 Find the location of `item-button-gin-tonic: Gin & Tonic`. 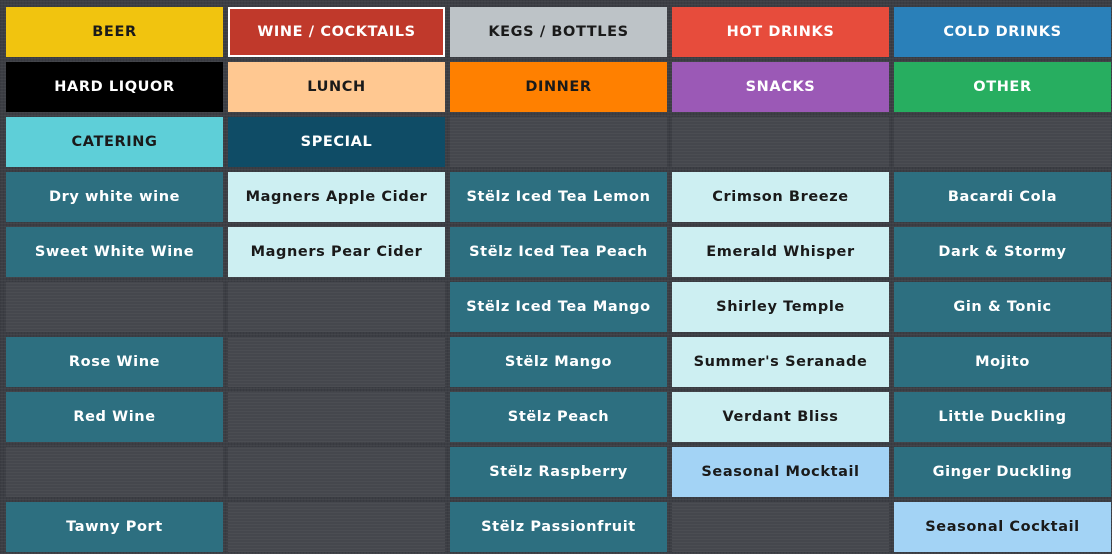

item-button-gin-tonic: Gin & Tonic is located at coordinates (1002, 307).